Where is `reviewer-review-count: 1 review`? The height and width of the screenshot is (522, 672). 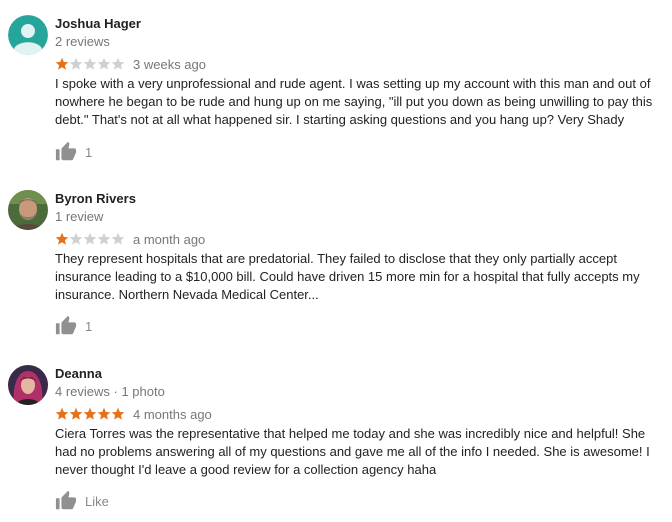
reviewer-review-count: 1 review is located at coordinates (79, 216).